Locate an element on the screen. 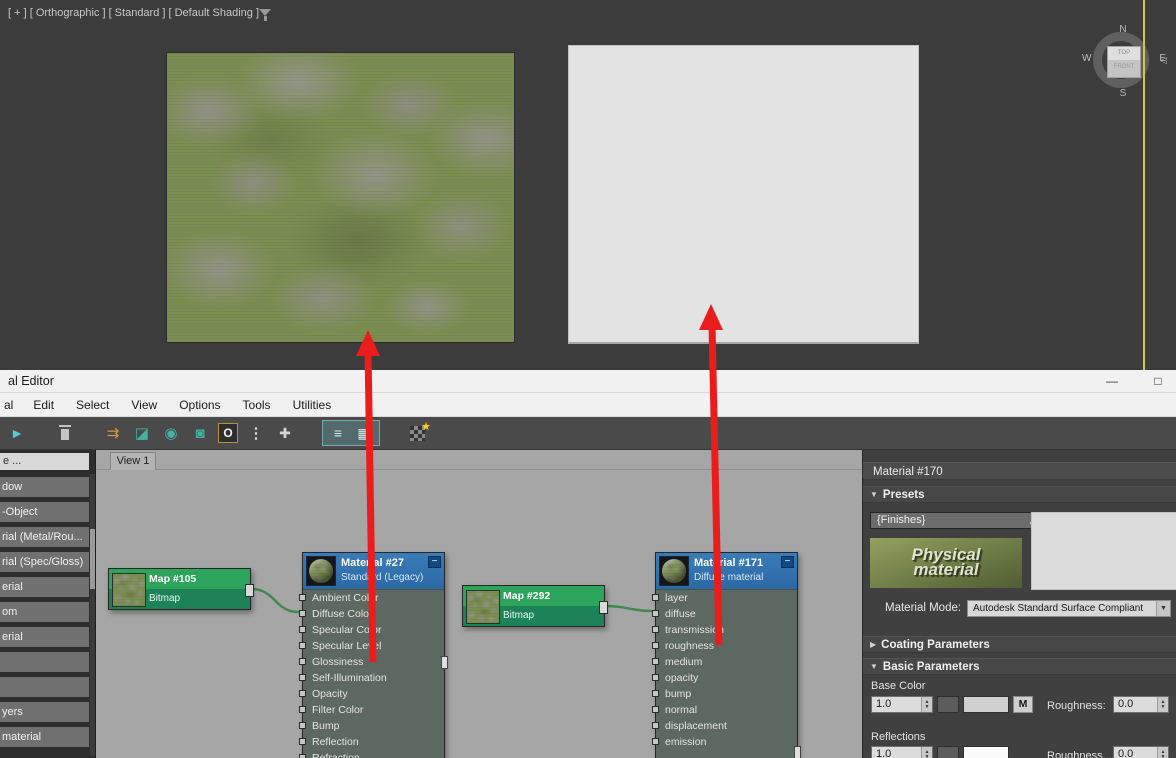 This screenshot has height=758, width=1176. preview-view-icon: ▦ is located at coordinates (364, 433).